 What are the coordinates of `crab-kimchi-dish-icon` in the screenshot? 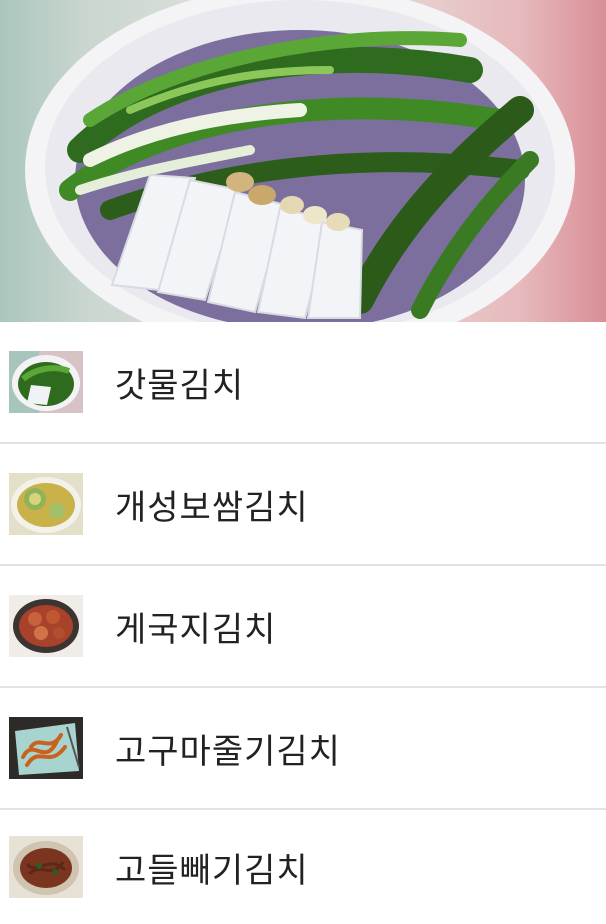 It's located at (46, 626).